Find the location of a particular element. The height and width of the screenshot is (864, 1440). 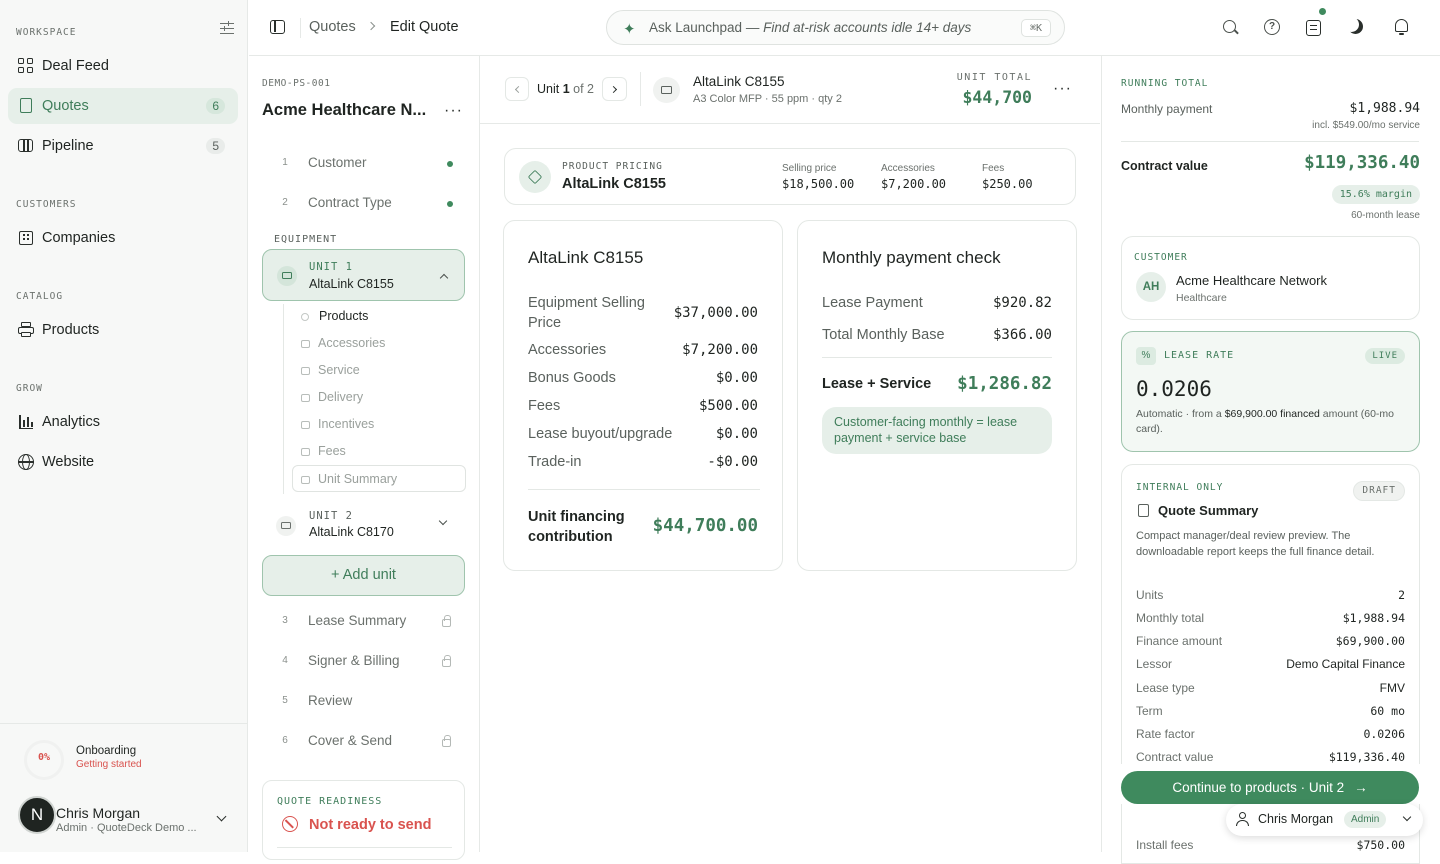

substep-label: Products is located at coordinates (344, 316).